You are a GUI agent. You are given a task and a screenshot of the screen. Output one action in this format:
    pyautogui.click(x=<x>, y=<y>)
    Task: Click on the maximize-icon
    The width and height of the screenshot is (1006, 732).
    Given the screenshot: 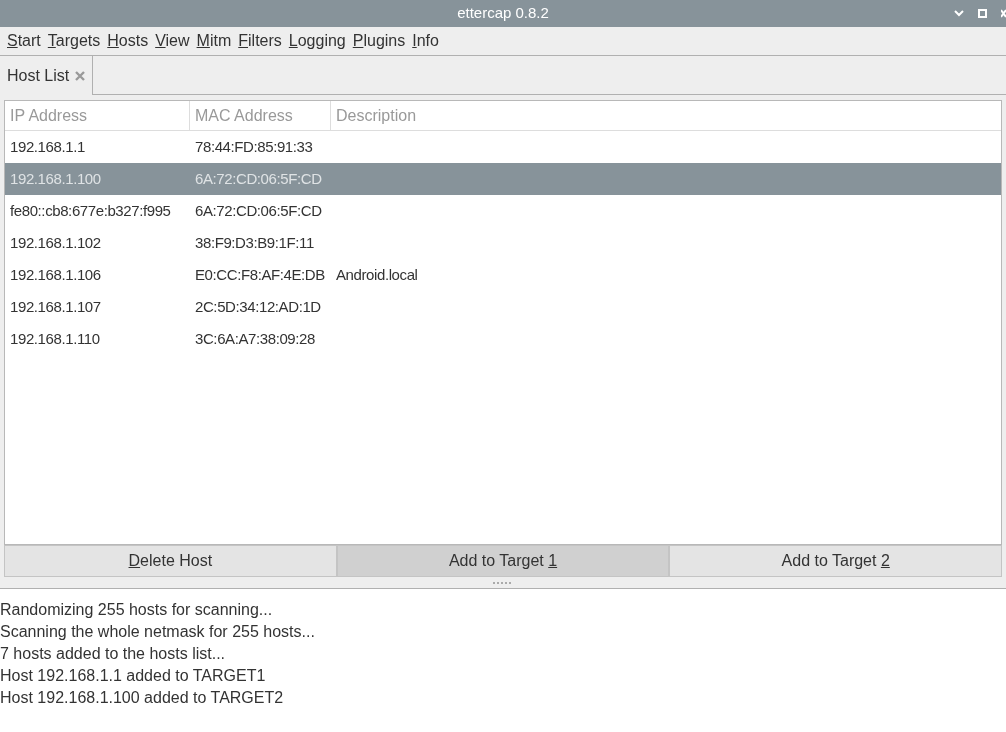 What is the action you would take?
    pyautogui.click(x=982, y=13)
    